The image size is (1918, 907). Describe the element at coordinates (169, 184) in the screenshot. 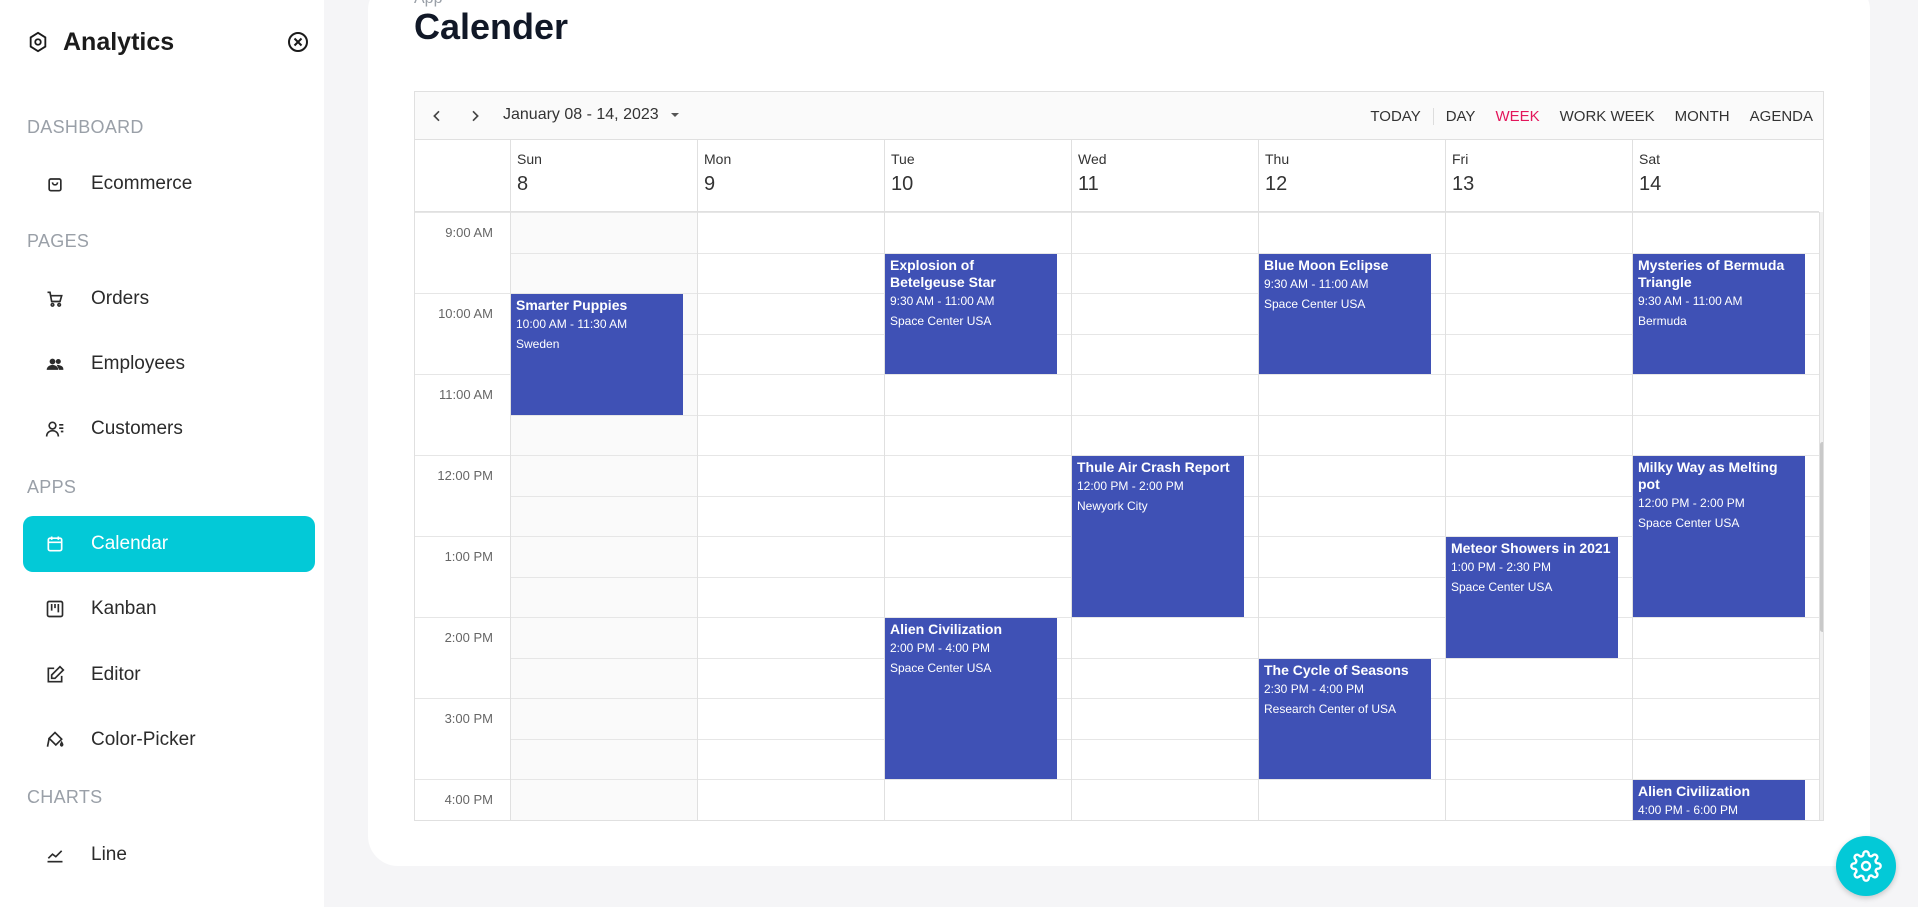

I see `sidebar-item-ecommerce: Ecommerce` at that location.